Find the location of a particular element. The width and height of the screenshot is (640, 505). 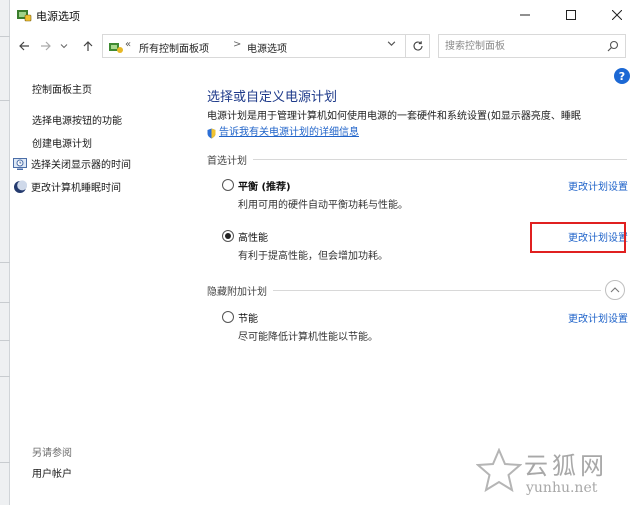

choose-power-button-link: 选择电源按钮的功能 is located at coordinates (77, 119).